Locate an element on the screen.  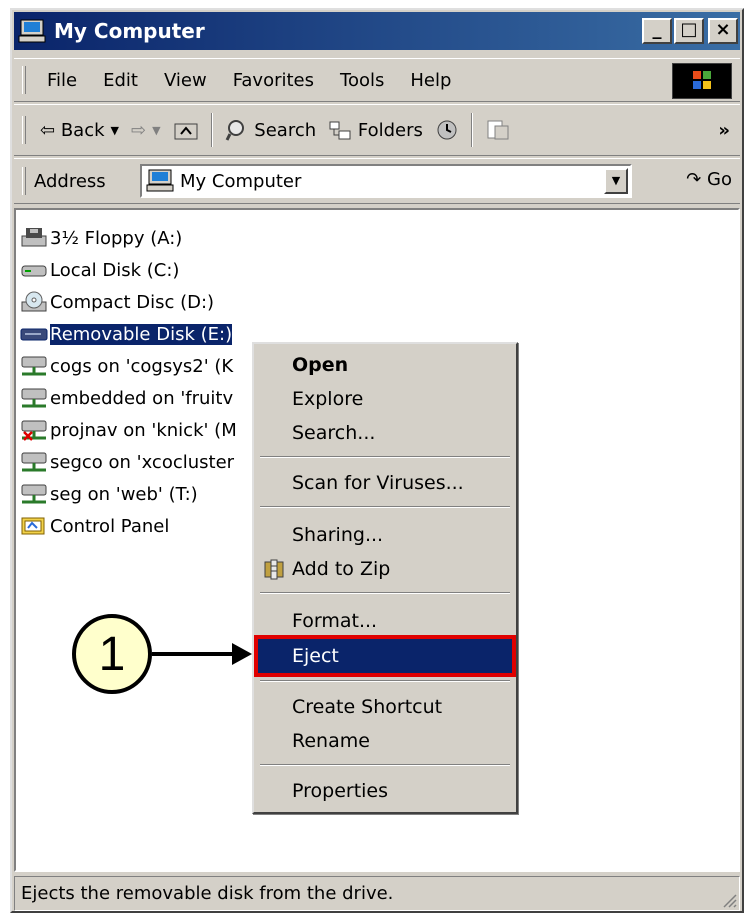
caption-buttons: _ □ × is located at coordinates (689, 31).